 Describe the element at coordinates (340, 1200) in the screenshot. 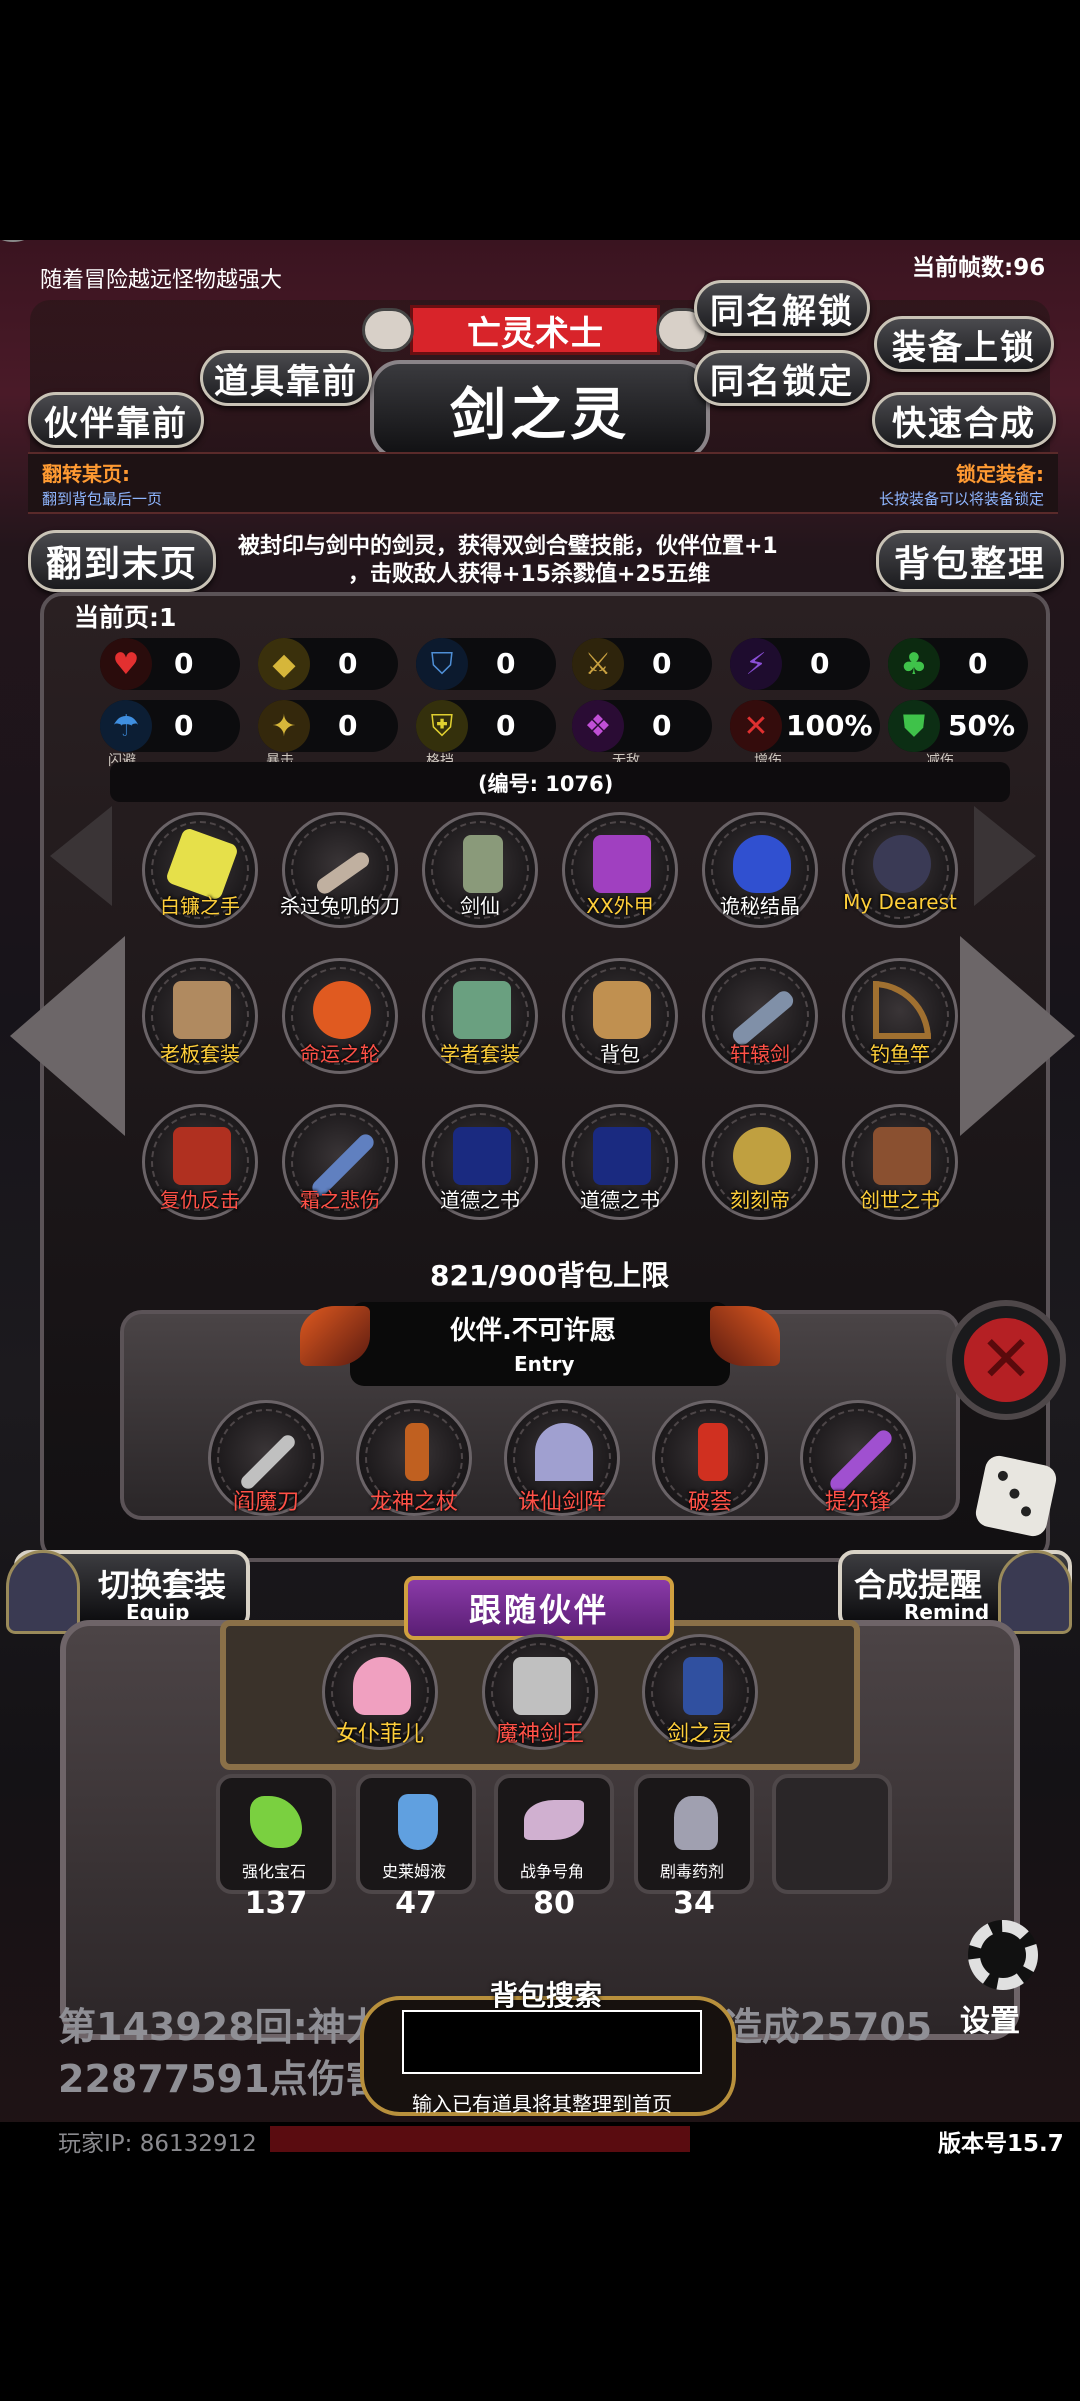

I see `grid-item-label: 霜之悲伤` at that location.